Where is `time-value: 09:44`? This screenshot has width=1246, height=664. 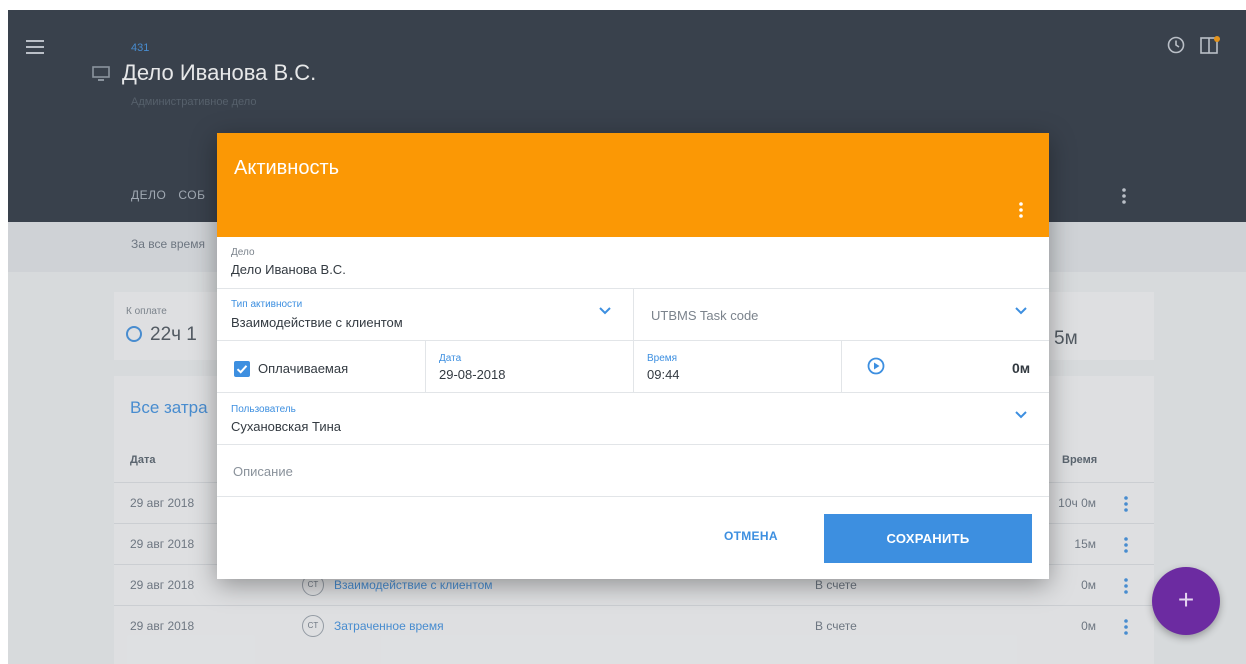
time-value: 09:44 is located at coordinates (663, 374).